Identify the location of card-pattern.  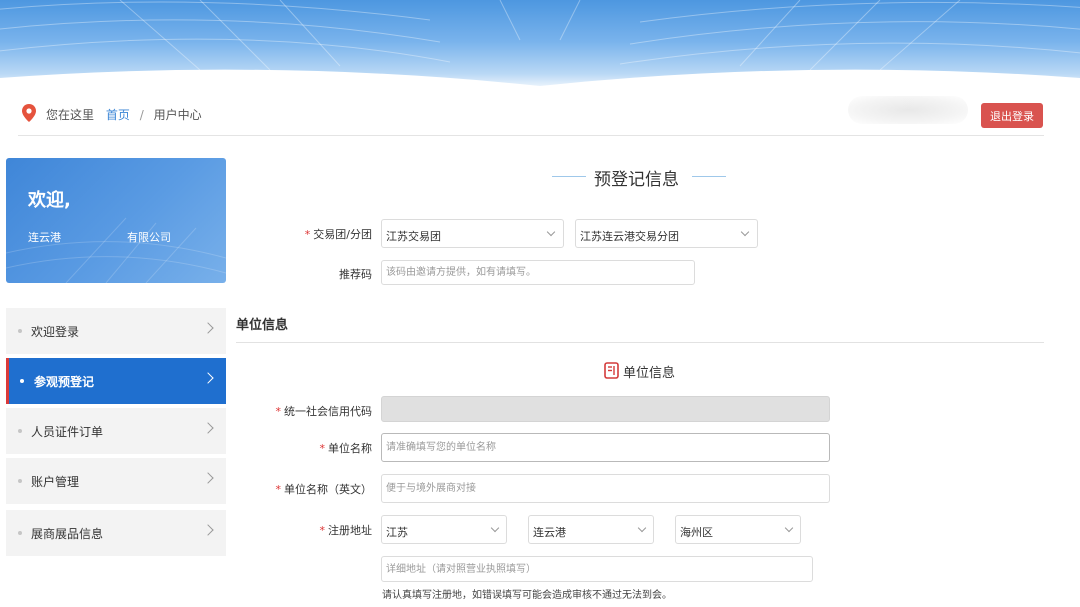
(116, 250).